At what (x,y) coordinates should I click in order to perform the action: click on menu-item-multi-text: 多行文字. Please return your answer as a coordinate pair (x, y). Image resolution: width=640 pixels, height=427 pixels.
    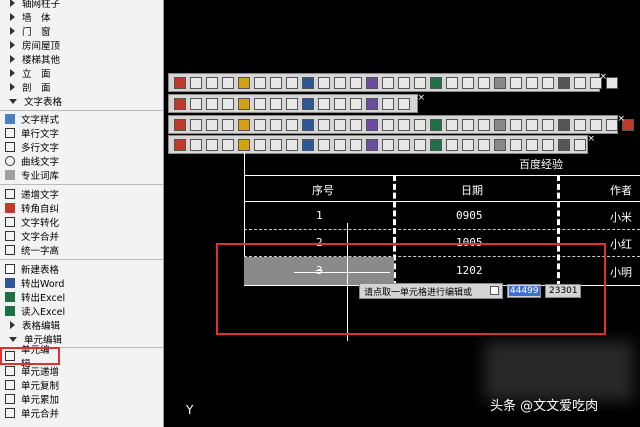
    Looking at the image, I should click on (81, 147).